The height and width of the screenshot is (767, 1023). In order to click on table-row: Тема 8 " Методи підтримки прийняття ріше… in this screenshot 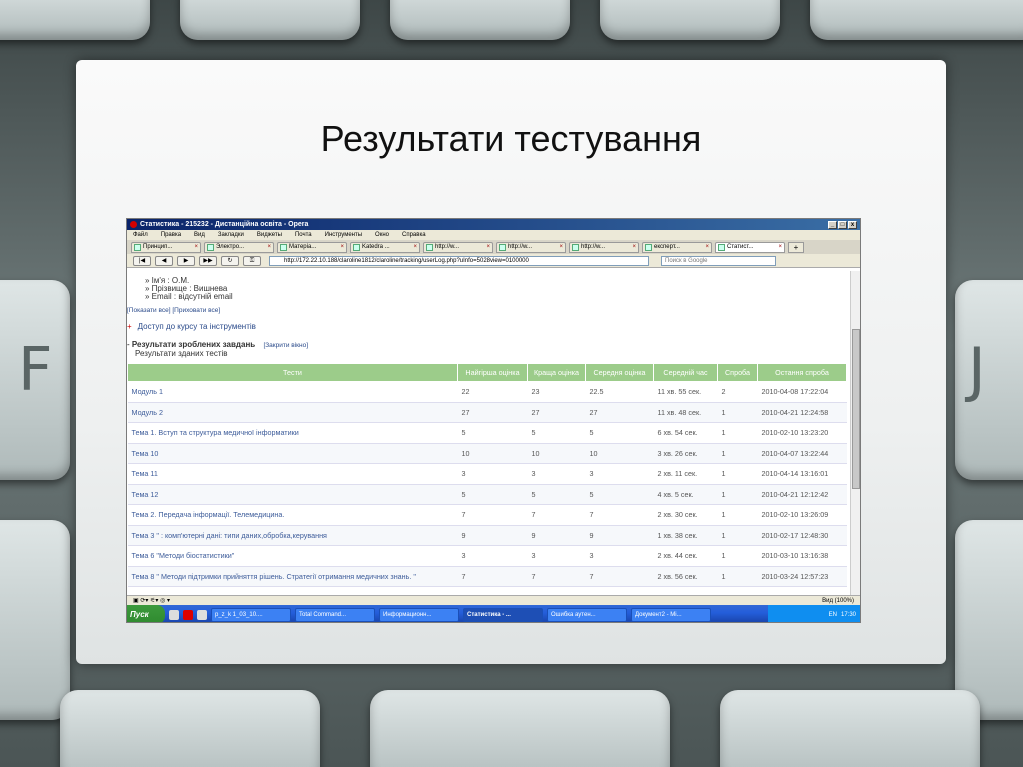, I will do `click(487, 576)`.